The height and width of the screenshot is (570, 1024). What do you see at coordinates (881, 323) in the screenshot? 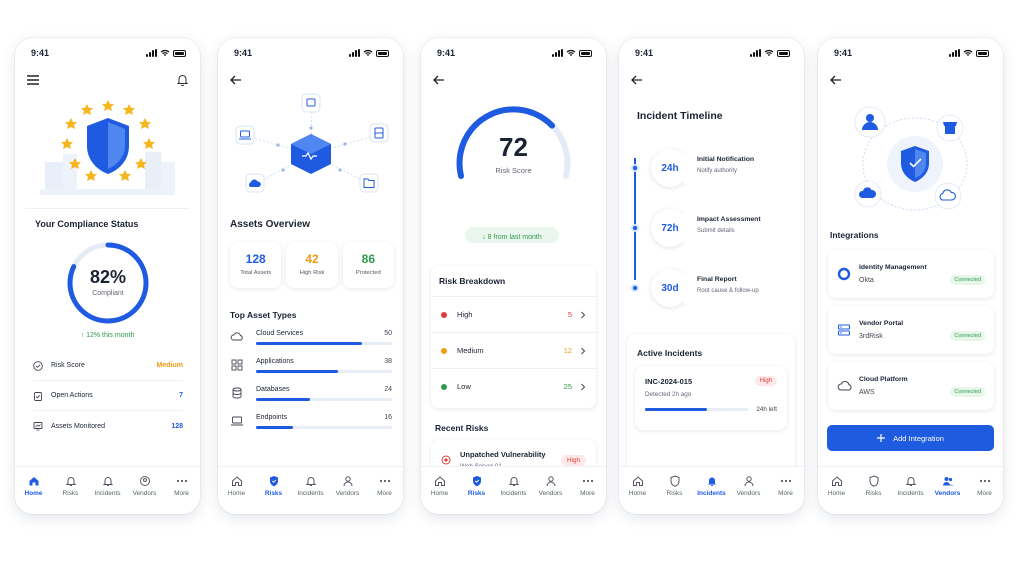
I see `integration-name: Vendor Portal` at bounding box center [881, 323].